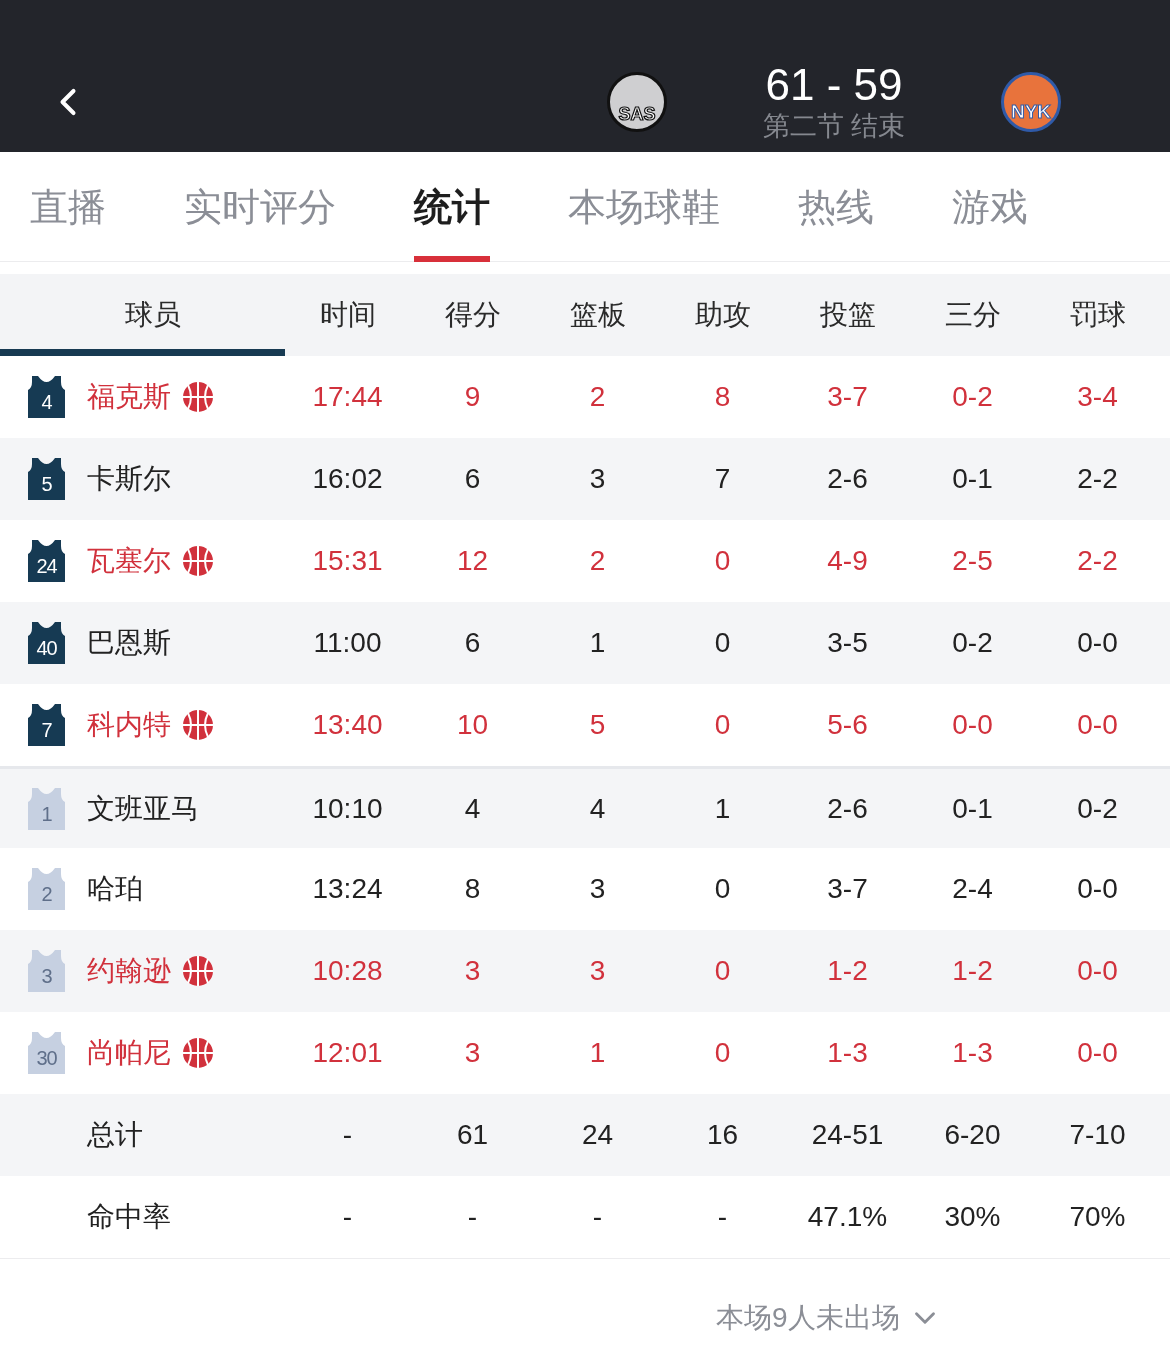 The width and height of the screenshot is (1170, 1348). I want to click on table-cell-text: 13:40, so click(347, 725).